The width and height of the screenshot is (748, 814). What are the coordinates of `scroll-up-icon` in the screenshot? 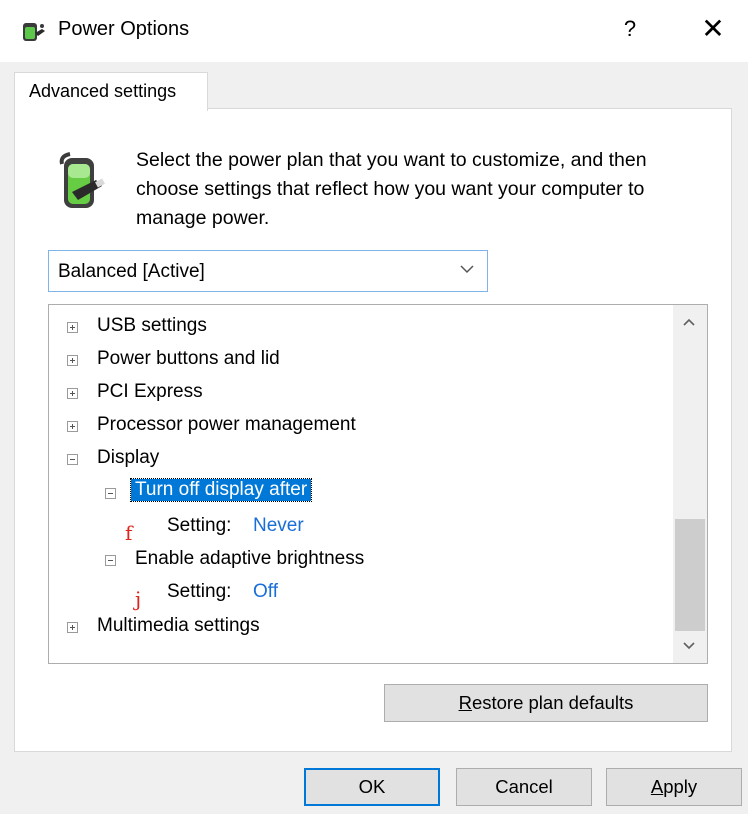 It's located at (689, 323).